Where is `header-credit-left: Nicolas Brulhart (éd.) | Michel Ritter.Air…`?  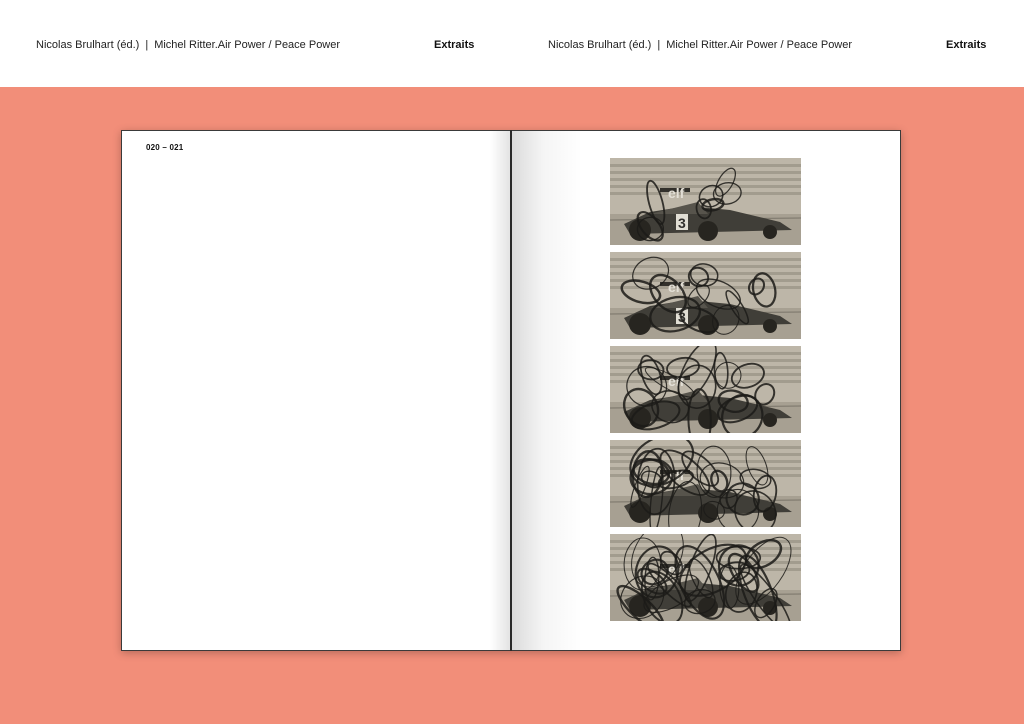
header-credit-left: Nicolas Brulhart (éd.) | Michel Ritter.Air… is located at coordinates (188, 45).